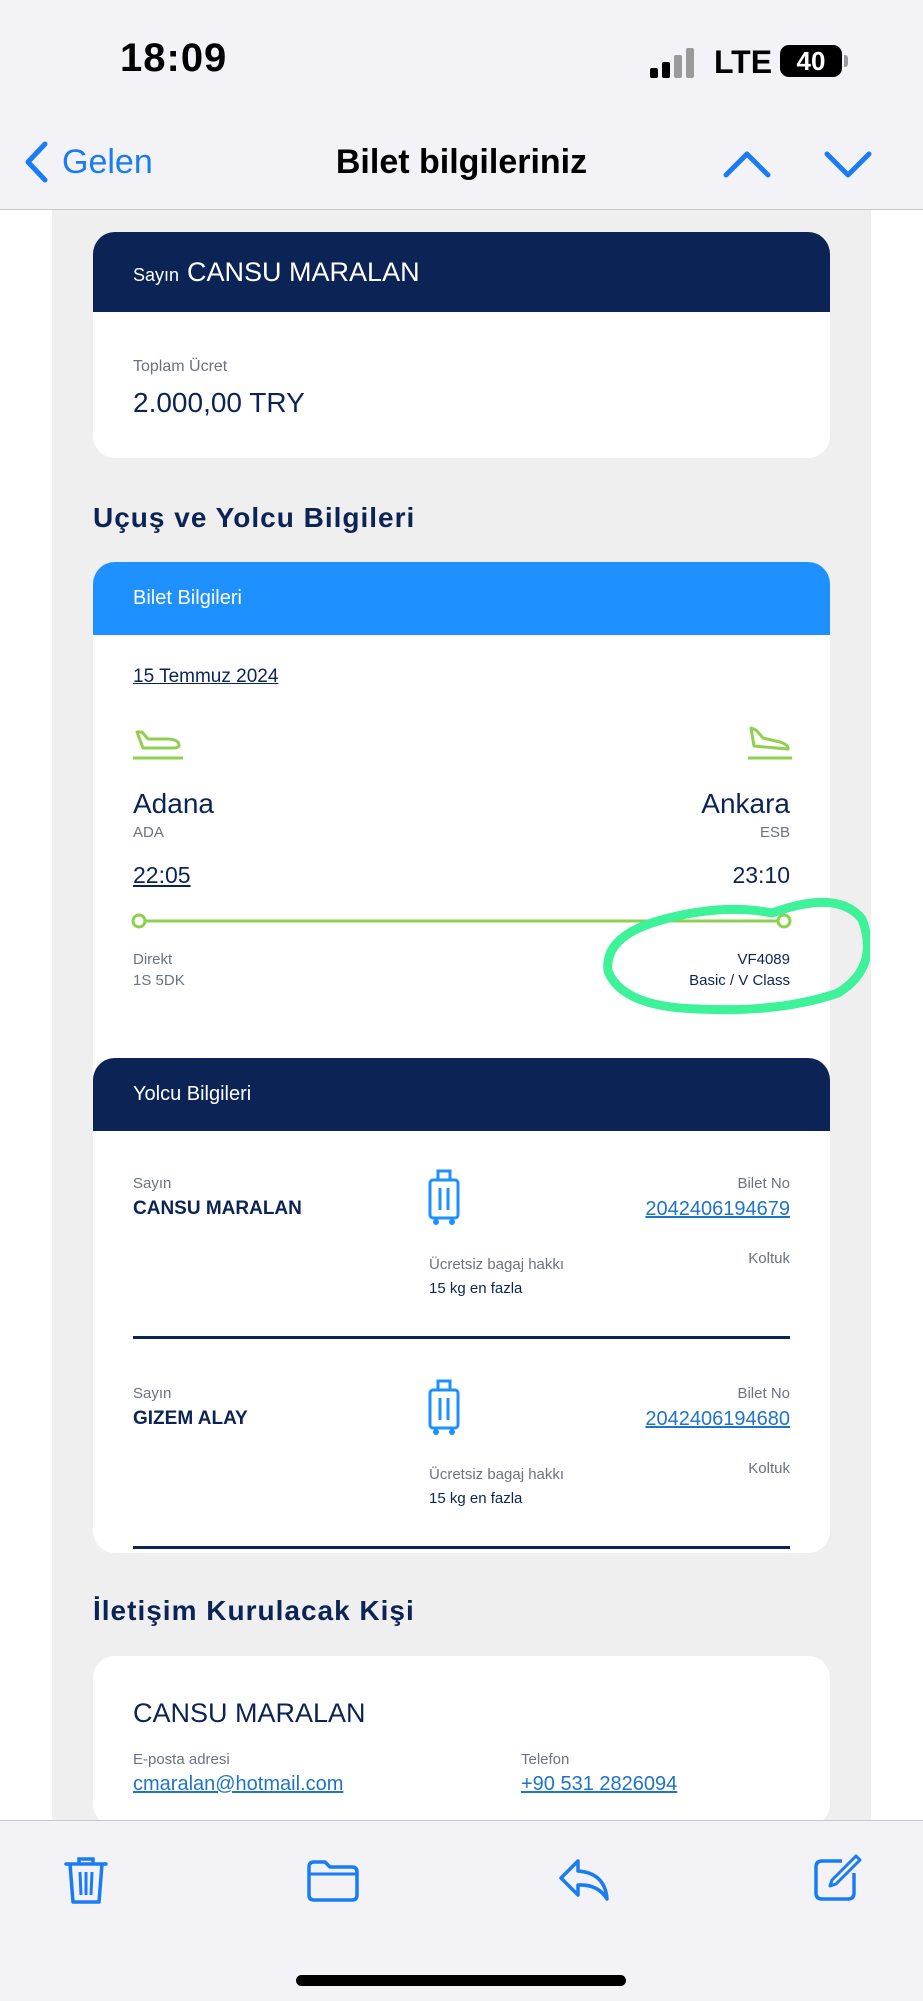 Image resolution: width=923 pixels, height=2001 pixels. What do you see at coordinates (476, 1498) in the screenshot?
I see `passenger-2-baggage-value: 15 kg en fazla` at bounding box center [476, 1498].